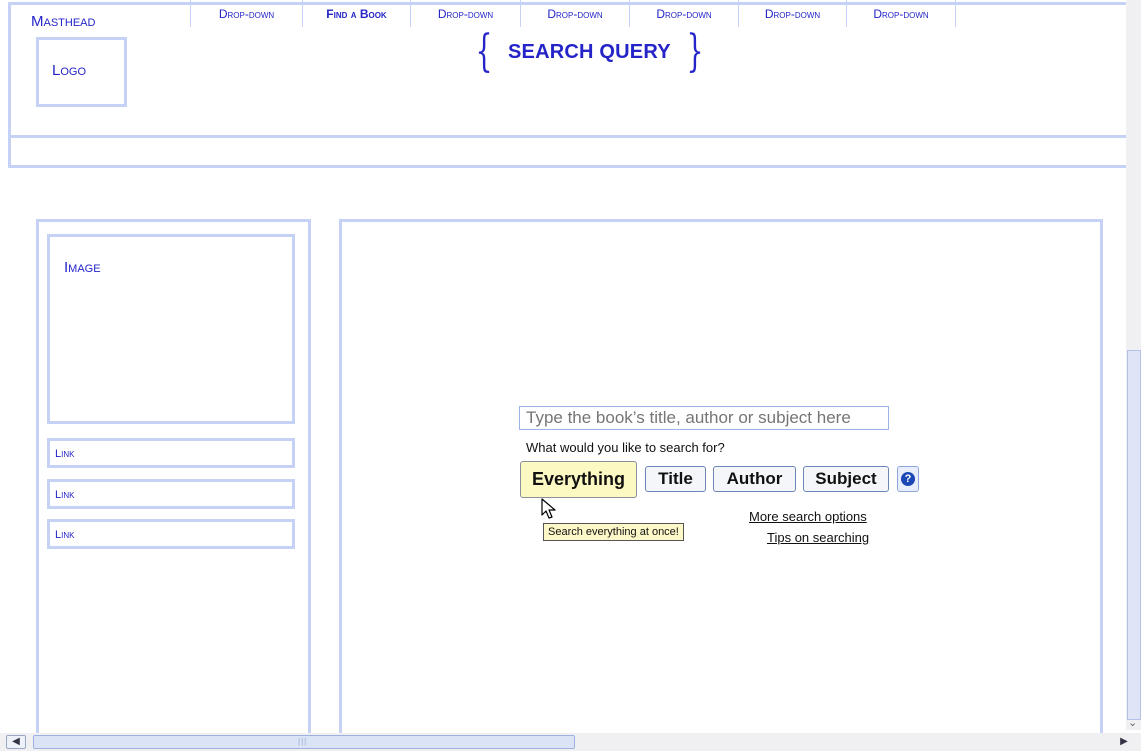 Image resolution: width=1141 pixels, height=751 pixels. What do you see at coordinates (1132, 722) in the screenshot?
I see `arrow-down-icon: ⌄` at bounding box center [1132, 722].